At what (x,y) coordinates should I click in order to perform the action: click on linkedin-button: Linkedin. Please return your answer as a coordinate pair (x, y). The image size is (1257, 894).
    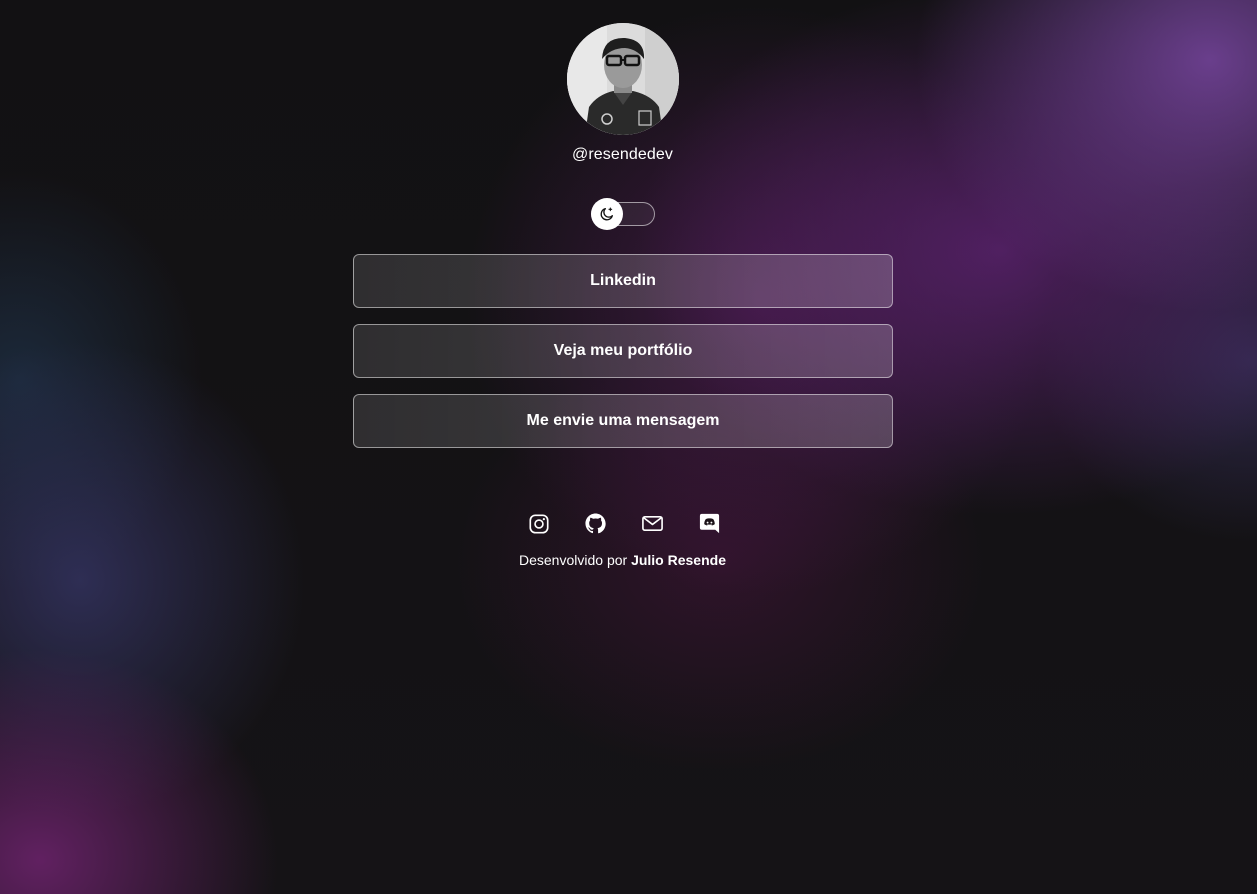
    Looking at the image, I should click on (623, 281).